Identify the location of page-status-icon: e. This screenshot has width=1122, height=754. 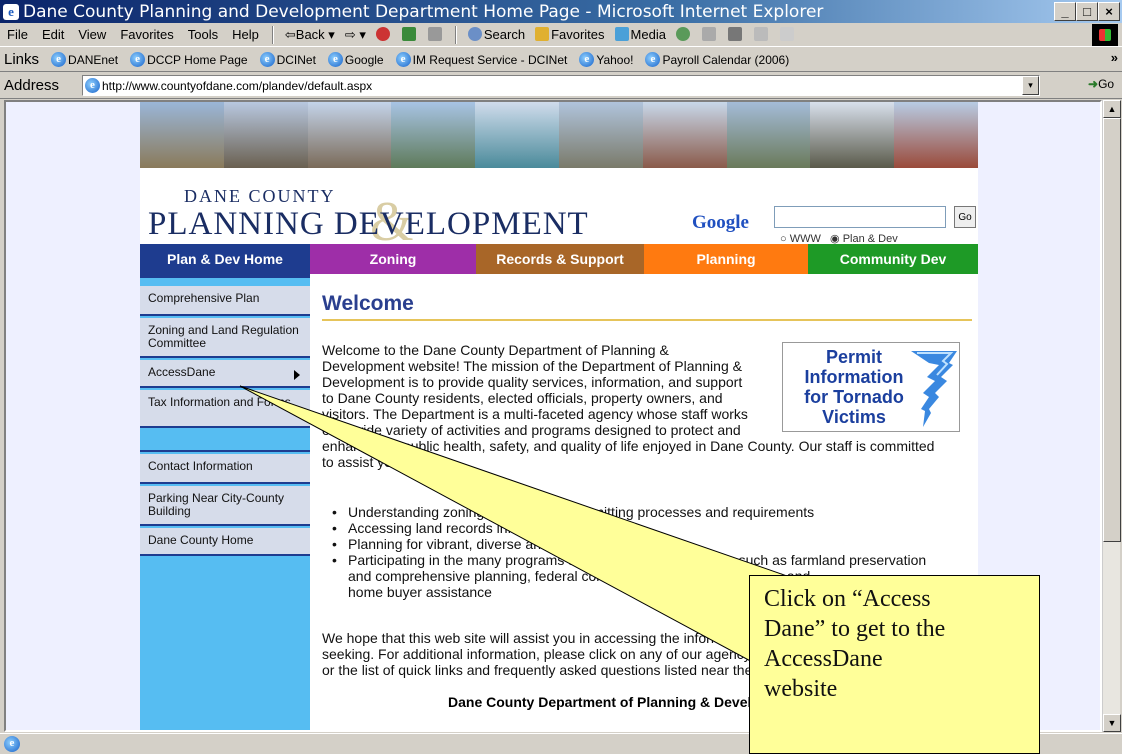
(12, 744).